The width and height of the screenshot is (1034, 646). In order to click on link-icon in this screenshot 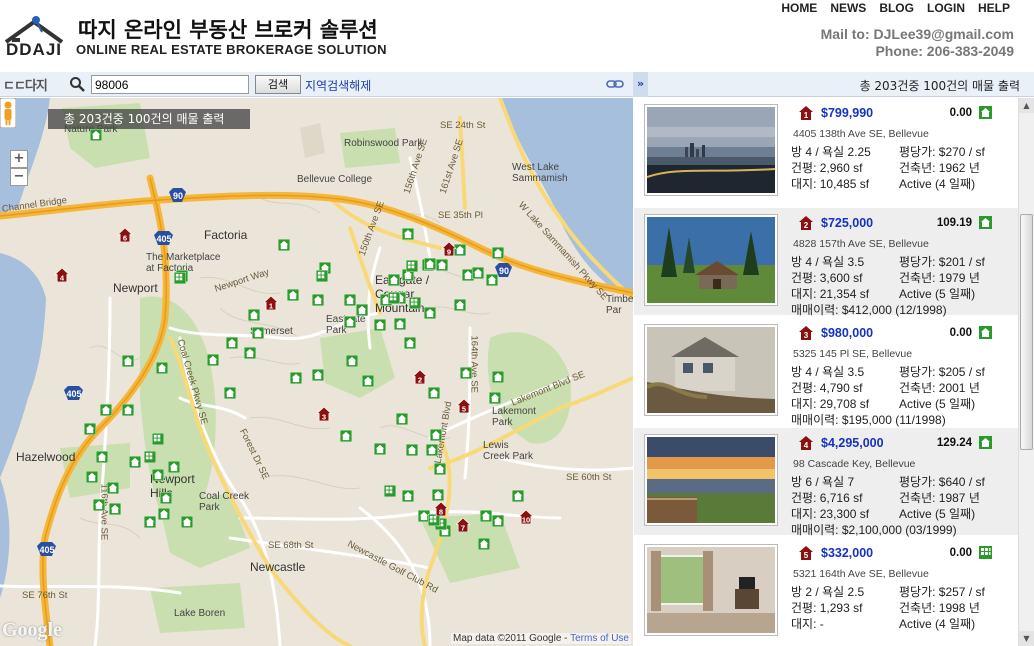, I will do `click(615, 84)`.